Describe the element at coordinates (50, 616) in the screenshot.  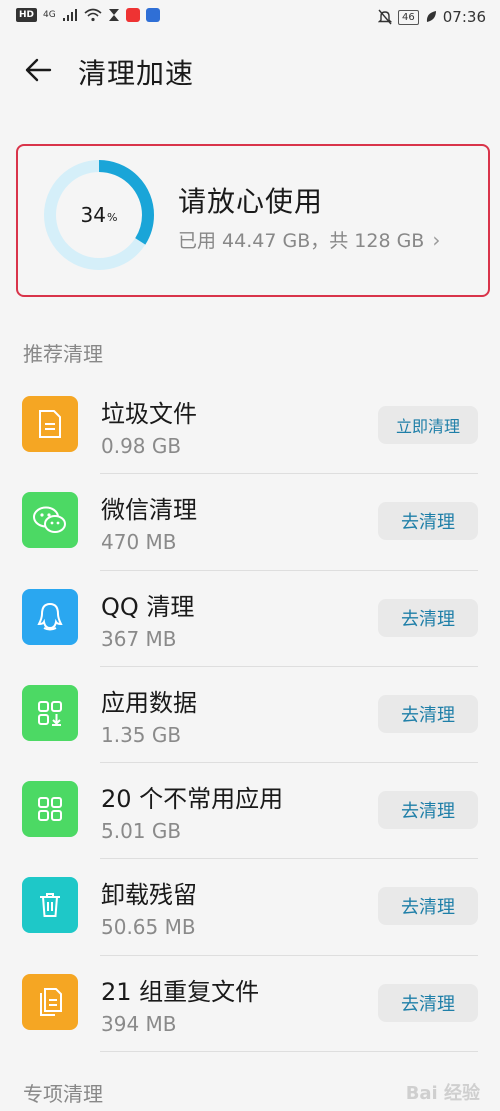
I see `qq-icon` at that location.